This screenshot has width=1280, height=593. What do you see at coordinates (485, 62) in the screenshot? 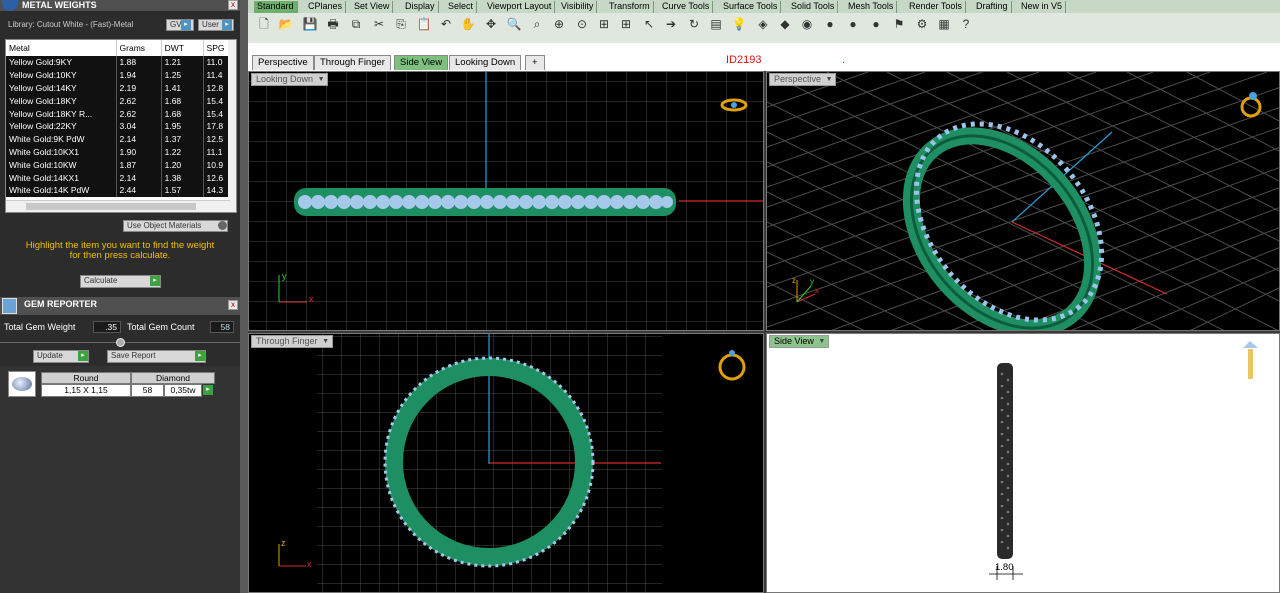
I see `viewport-tab-looking-down: Looking Down` at bounding box center [485, 62].